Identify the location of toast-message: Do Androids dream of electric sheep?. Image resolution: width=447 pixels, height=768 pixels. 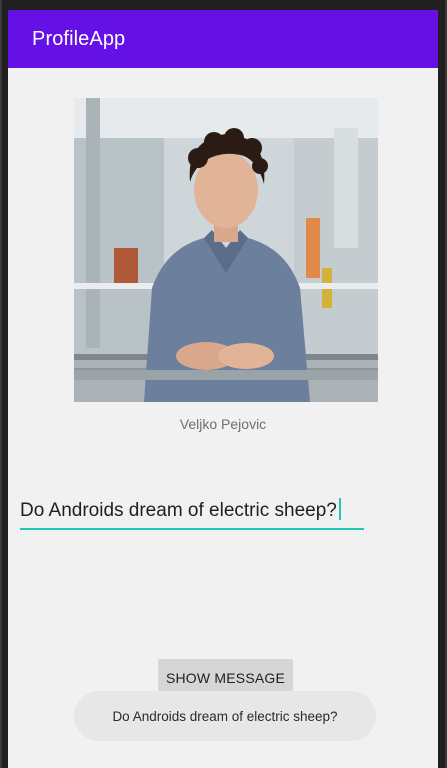
(225, 716).